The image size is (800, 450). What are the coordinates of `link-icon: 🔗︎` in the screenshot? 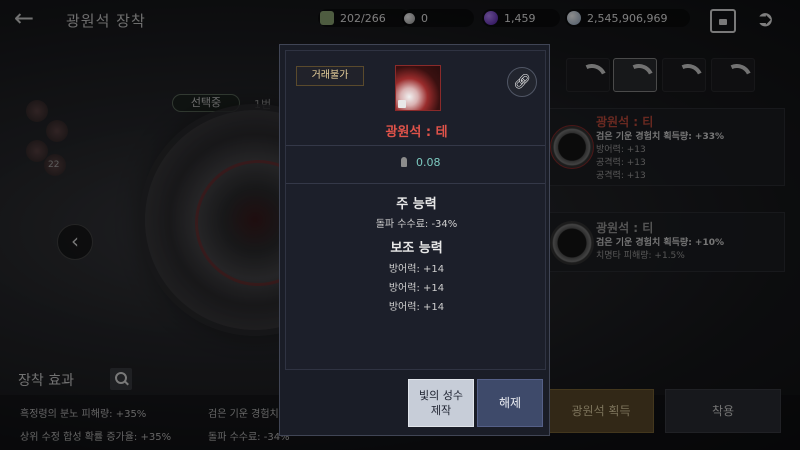 It's located at (522, 82).